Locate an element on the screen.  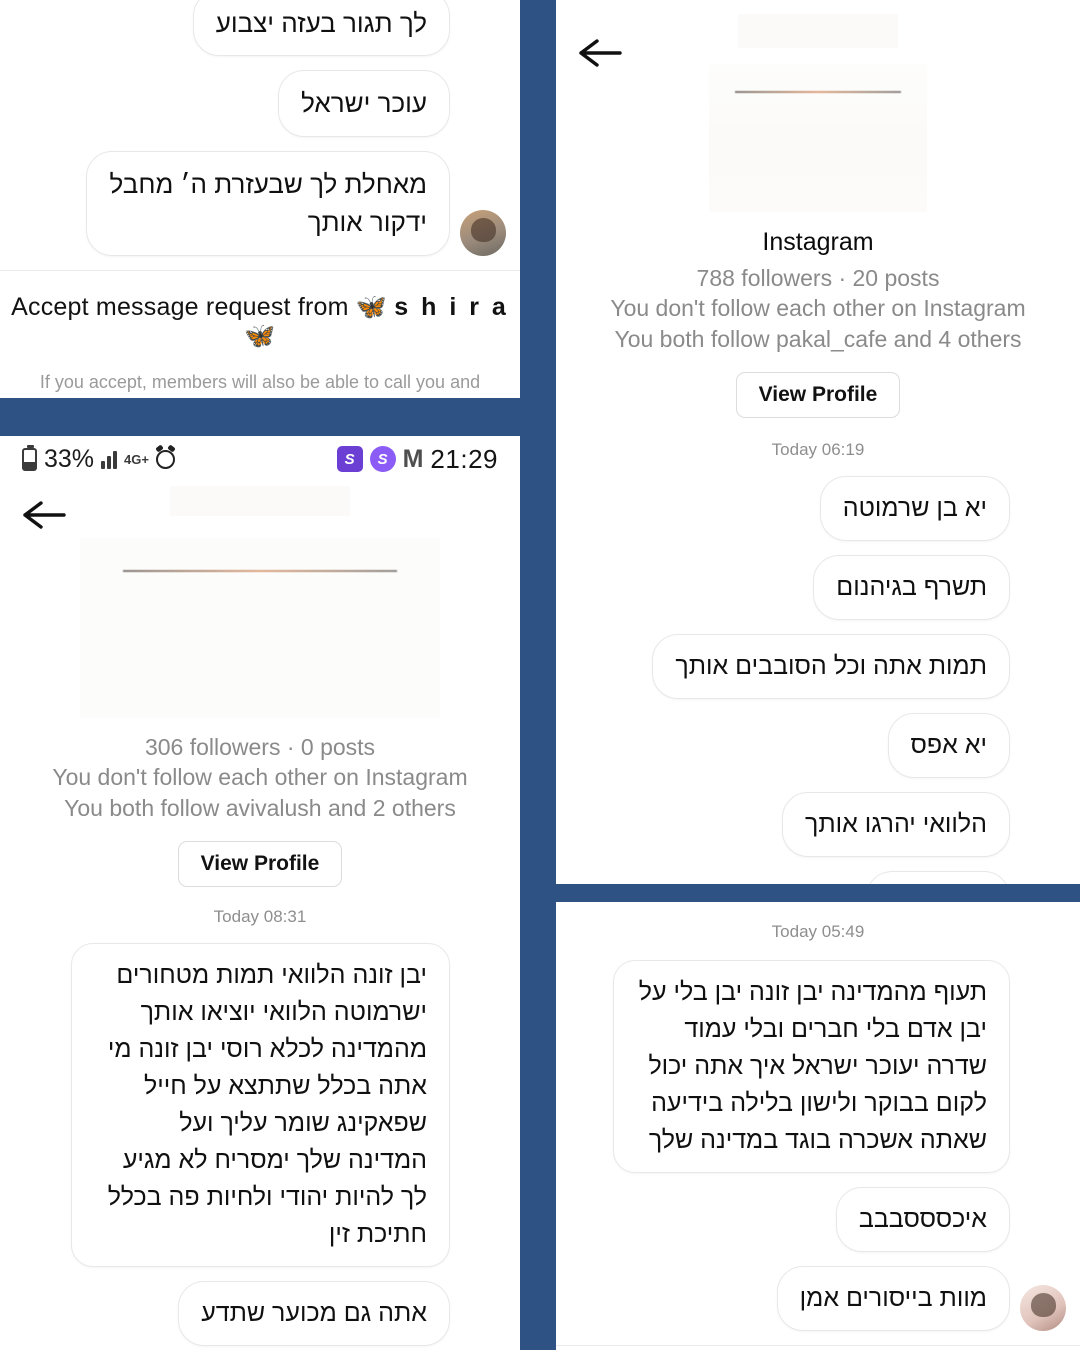
message-bubble: מאחלת לך שבעזרת ה׳ מחבל ידקור אותך is located at coordinates (267, 203).